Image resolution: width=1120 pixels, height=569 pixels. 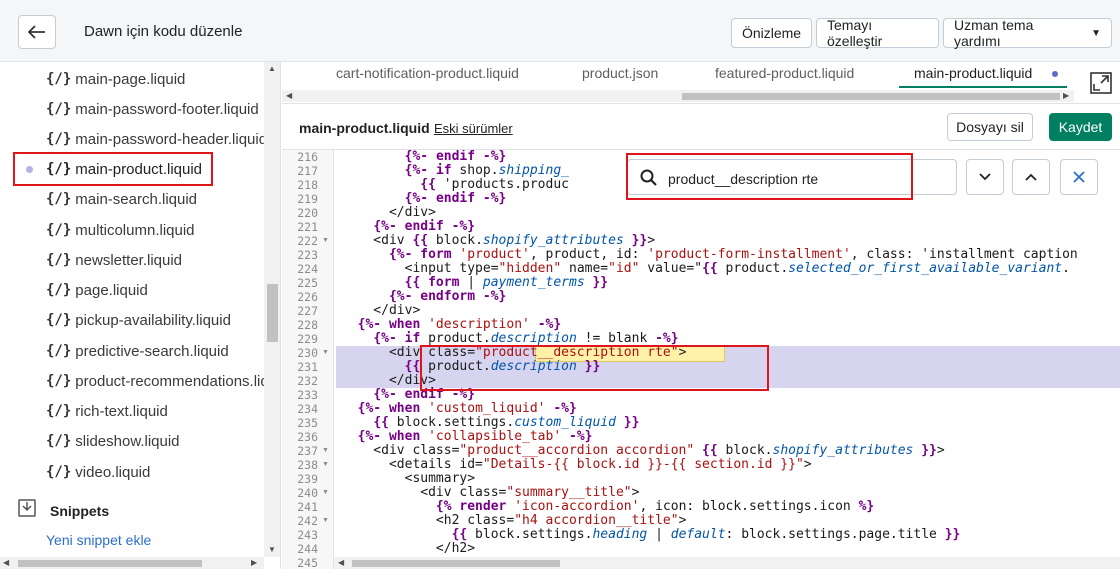 I want to click on code-line: {{ form | payment_terms }}, so click(x=506, y=282).